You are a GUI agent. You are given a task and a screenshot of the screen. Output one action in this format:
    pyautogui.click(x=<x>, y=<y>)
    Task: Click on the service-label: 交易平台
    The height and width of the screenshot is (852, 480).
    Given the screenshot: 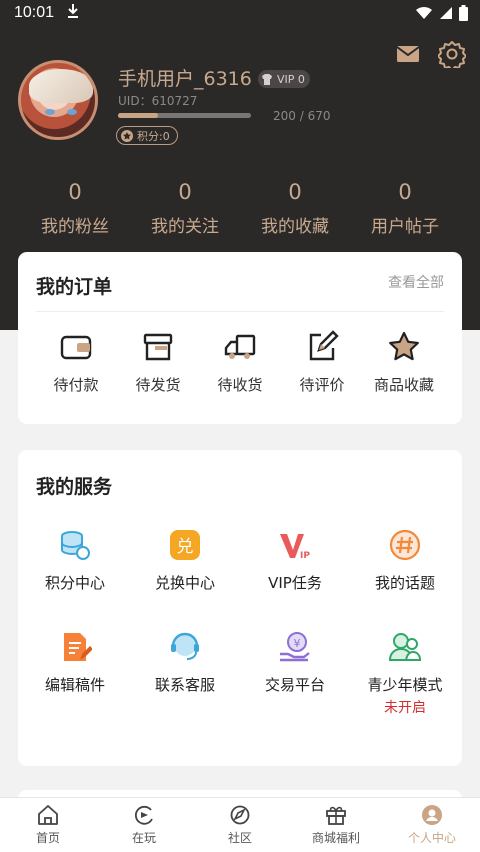 What is the action you would take?
    pyautogui.click(x=294, y=685)
    